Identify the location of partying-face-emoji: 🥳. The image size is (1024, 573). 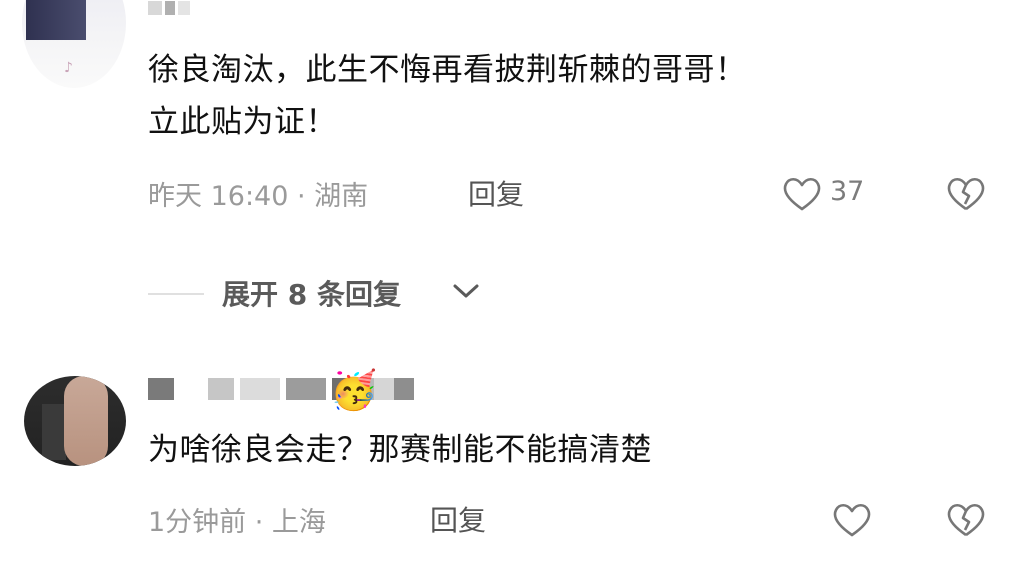
(354, 390).